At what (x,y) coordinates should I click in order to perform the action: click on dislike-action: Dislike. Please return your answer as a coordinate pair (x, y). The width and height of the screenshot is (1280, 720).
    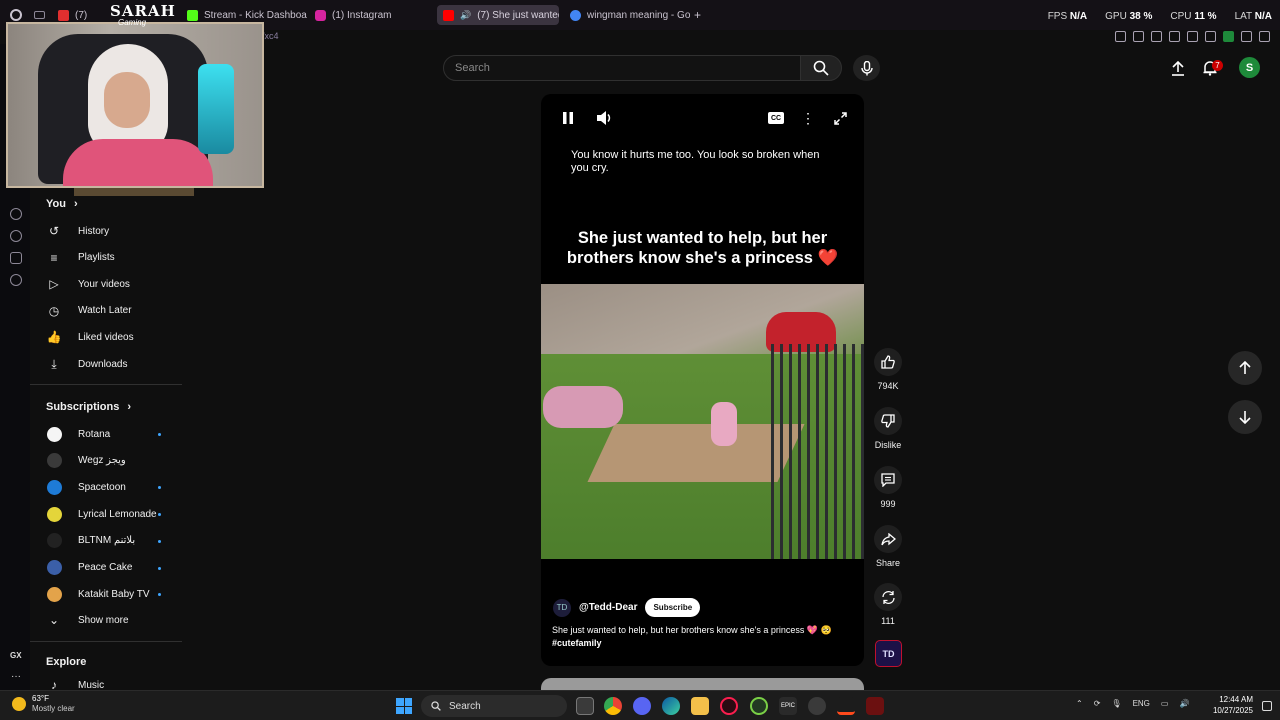
    Looking at the image, I should click on (888, 428).